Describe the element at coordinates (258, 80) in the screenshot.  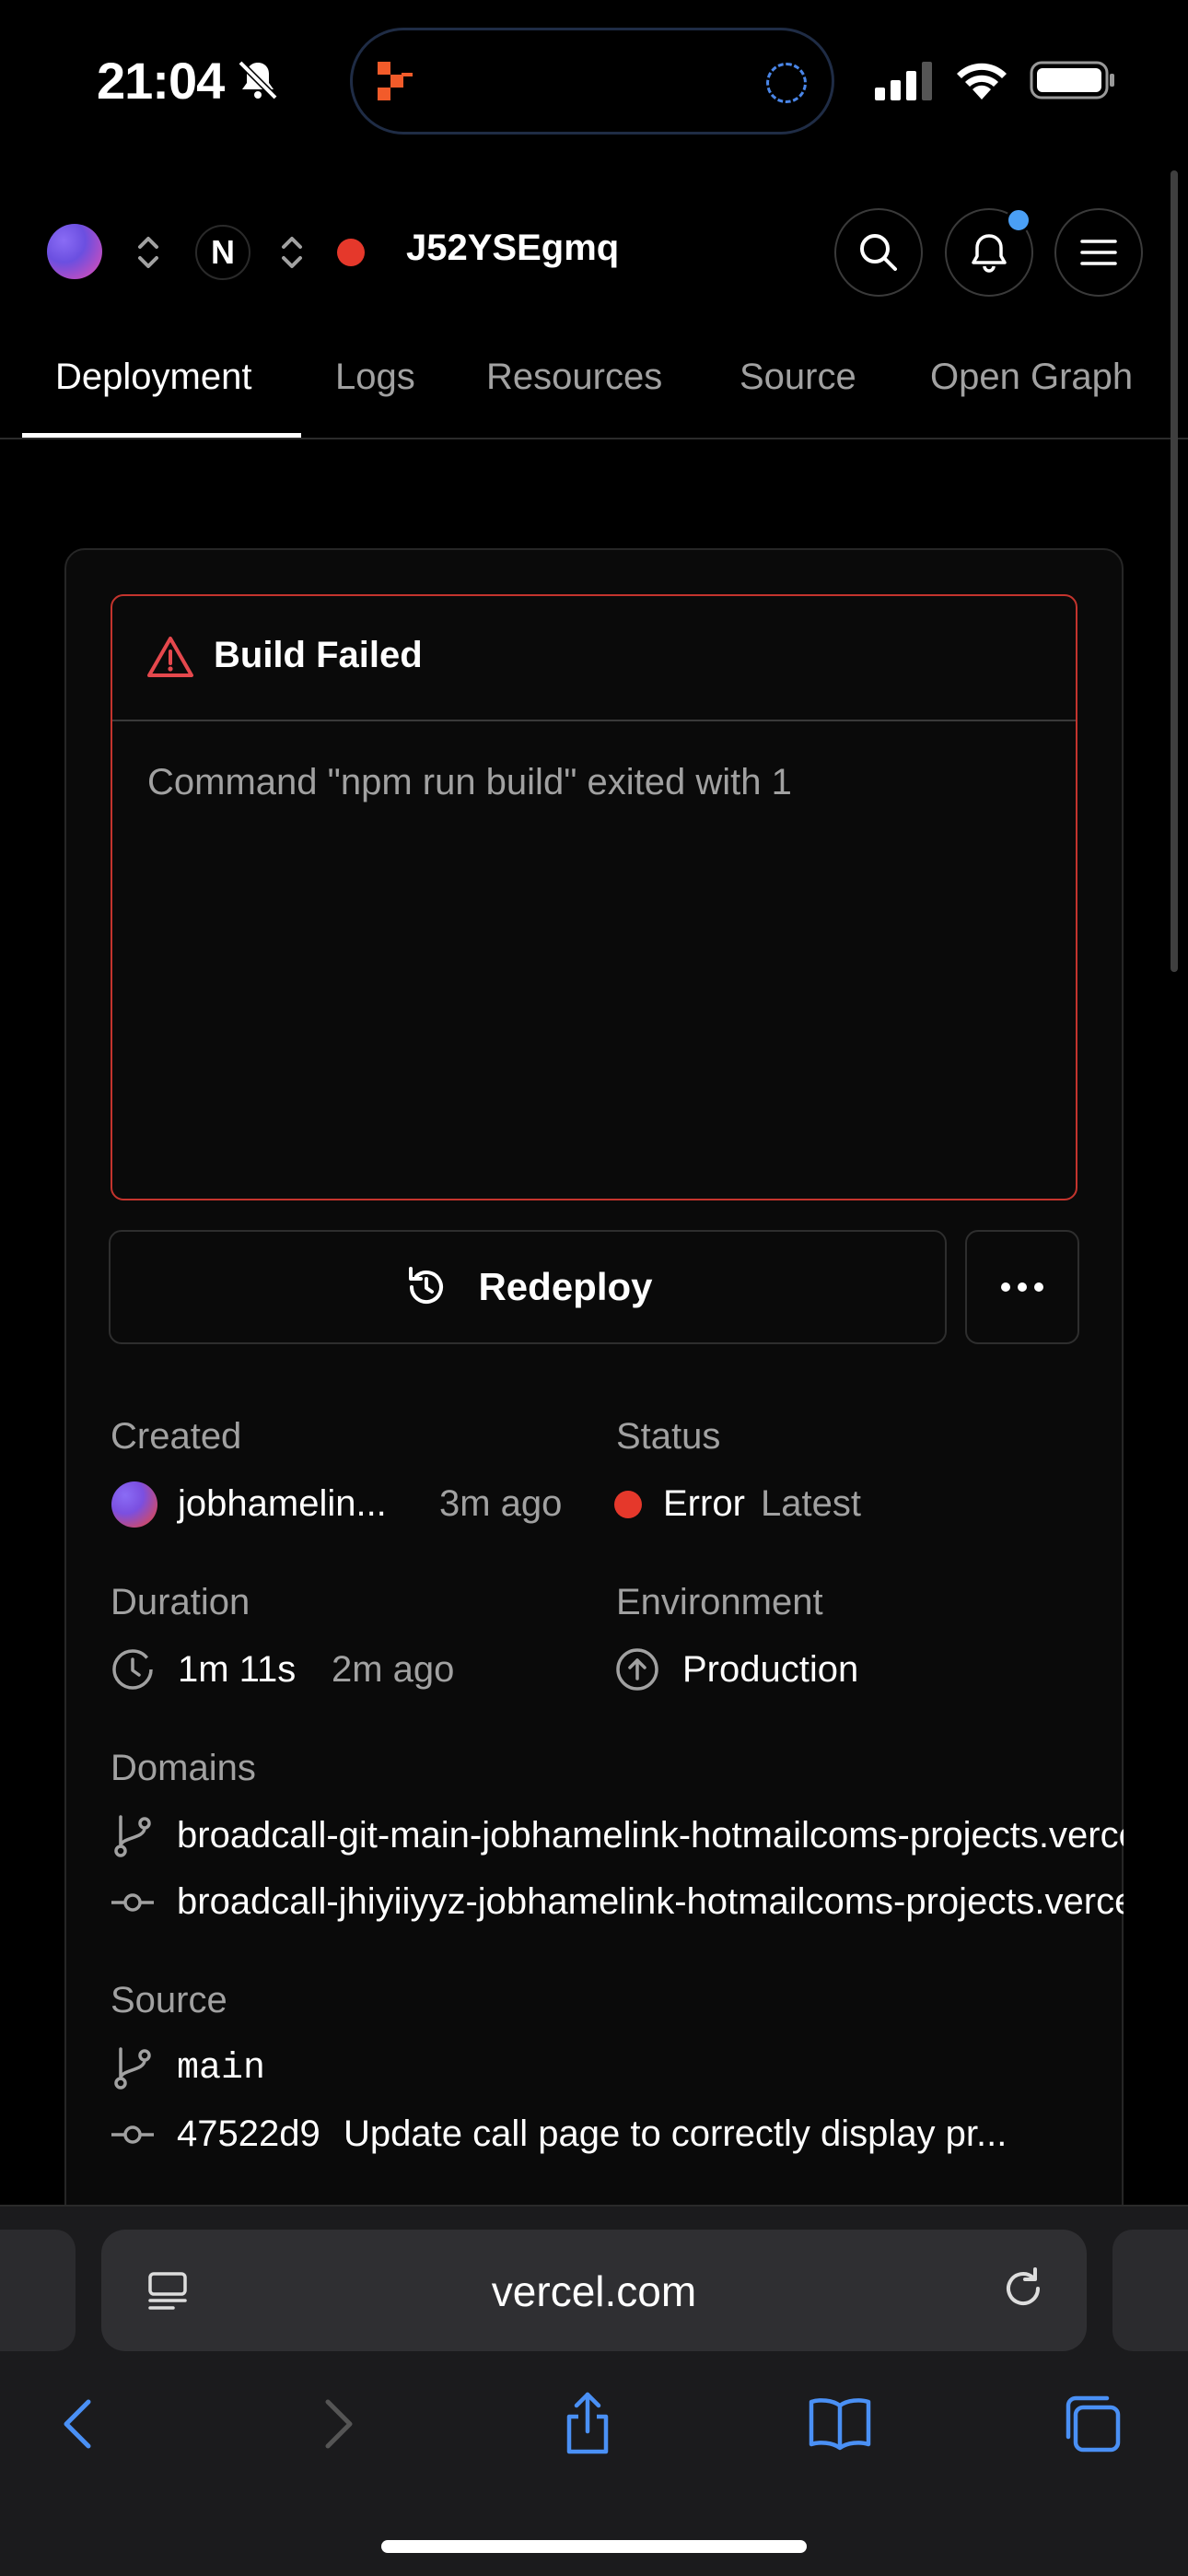
I see `bell-slash-icon` at that location.